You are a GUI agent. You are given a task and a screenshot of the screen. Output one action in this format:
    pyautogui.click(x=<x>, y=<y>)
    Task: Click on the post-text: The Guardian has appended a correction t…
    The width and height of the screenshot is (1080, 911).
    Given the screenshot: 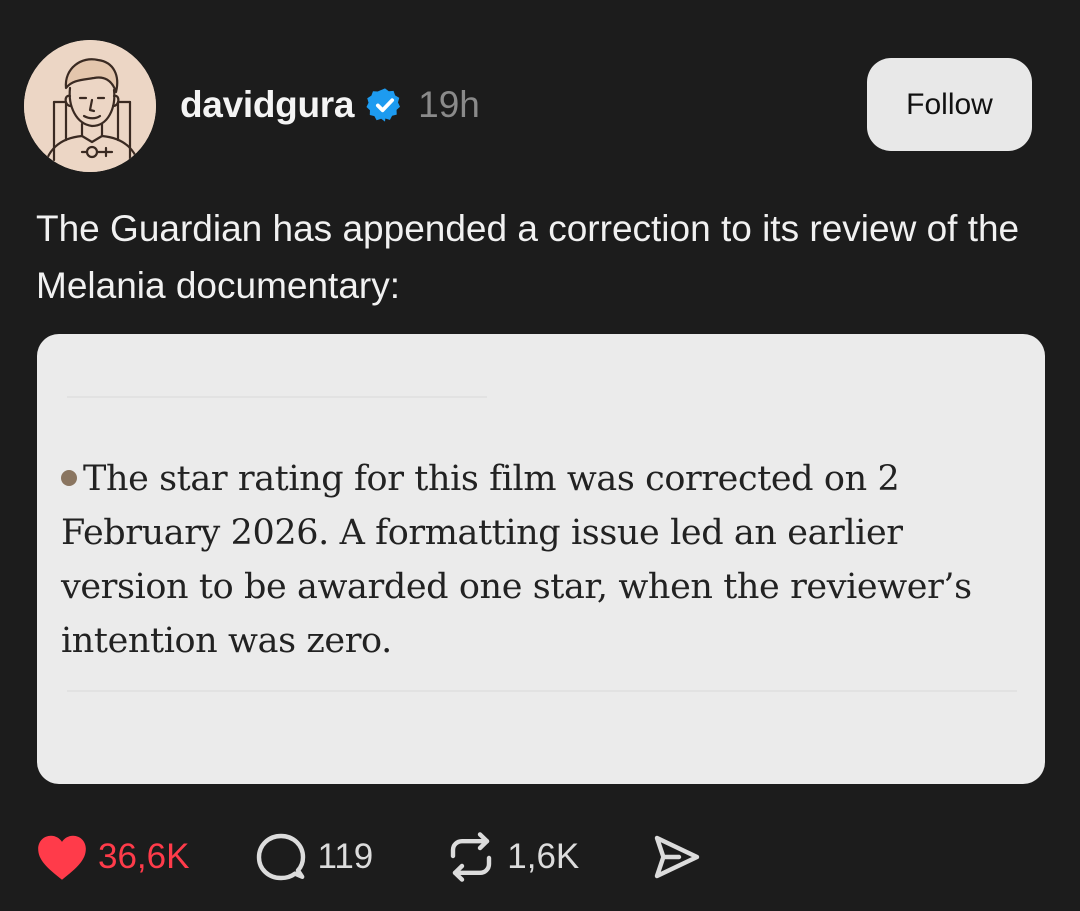 What is the action you would take?
    pyautogui.click(x=528, y=257)
    